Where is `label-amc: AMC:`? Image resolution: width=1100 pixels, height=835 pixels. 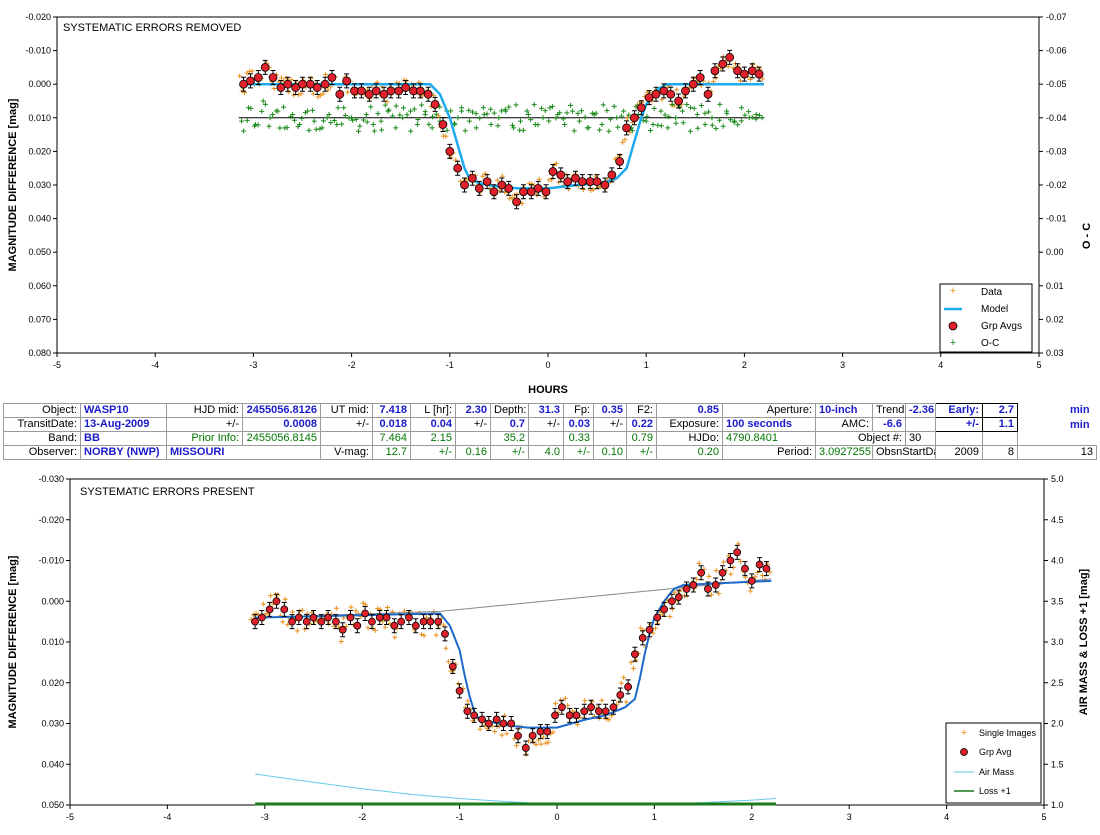 label-amc: AMC: is located at coordinates (844, 424).